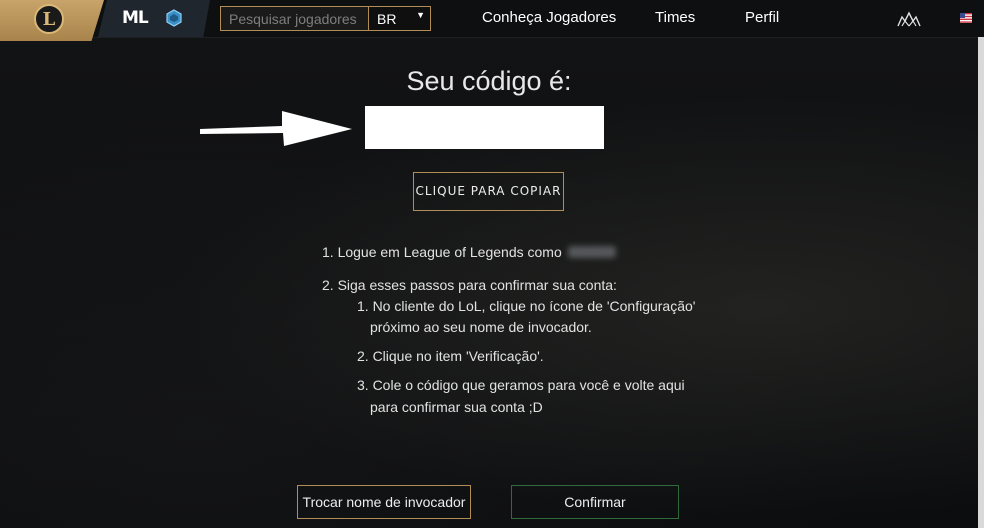 The image size is (984, 528). What do you see at coordinates (762, 17) in the screenshot?
I see `nav-perfil: Perfil` at bounding box center [762, 17].